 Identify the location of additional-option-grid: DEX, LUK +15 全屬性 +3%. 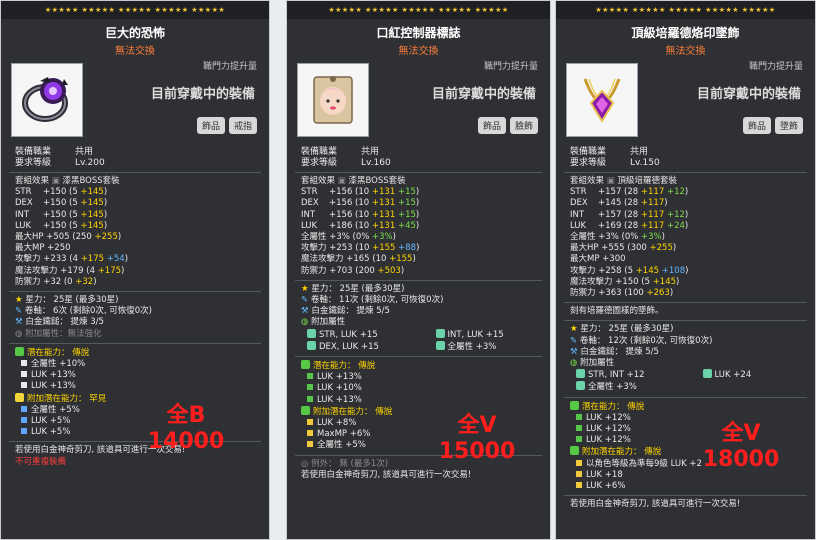
(419, 346).